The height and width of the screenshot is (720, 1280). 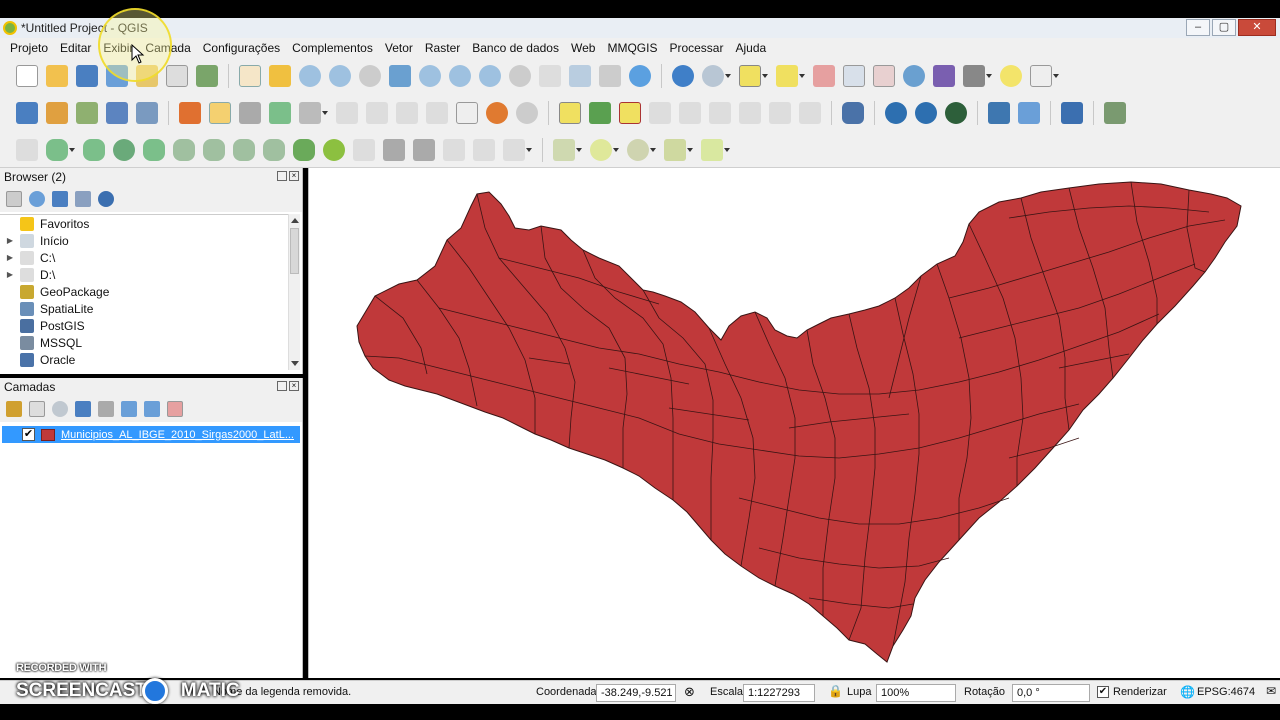 I want to click on menu-complementos: Complementos, so click(x=332, y=48).